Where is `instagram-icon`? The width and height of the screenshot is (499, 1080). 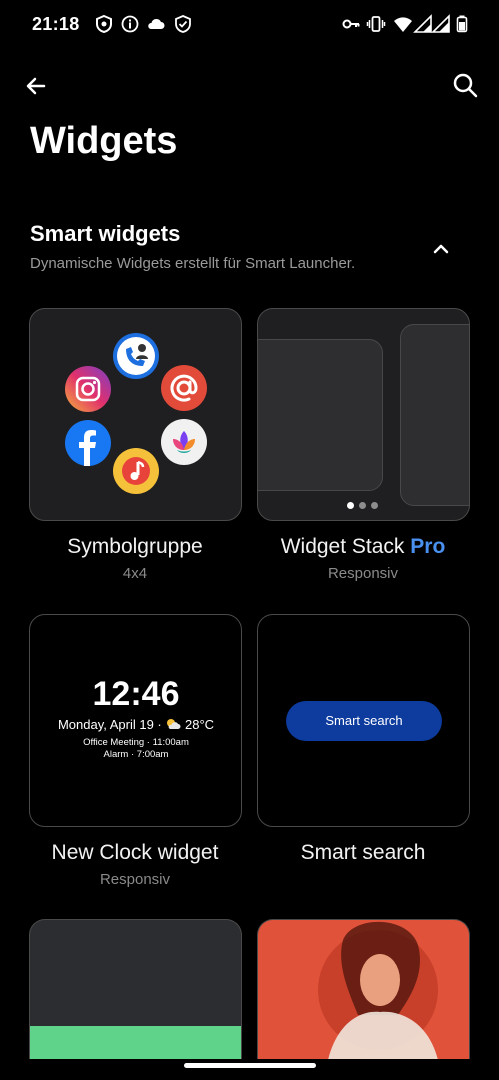 instagram-icon is located at coordinates (88, 389).